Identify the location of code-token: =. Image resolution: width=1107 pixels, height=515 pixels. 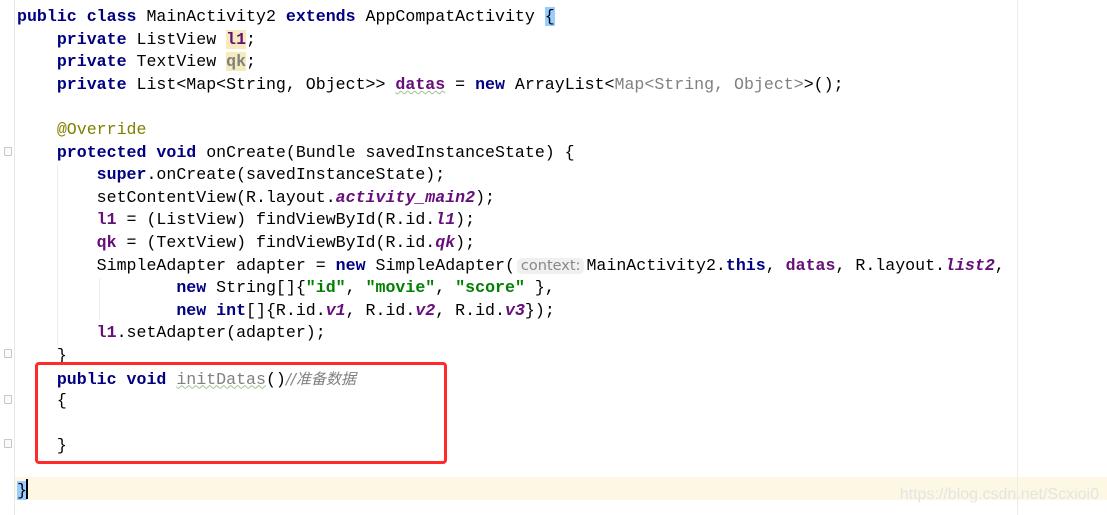
(460, 84).